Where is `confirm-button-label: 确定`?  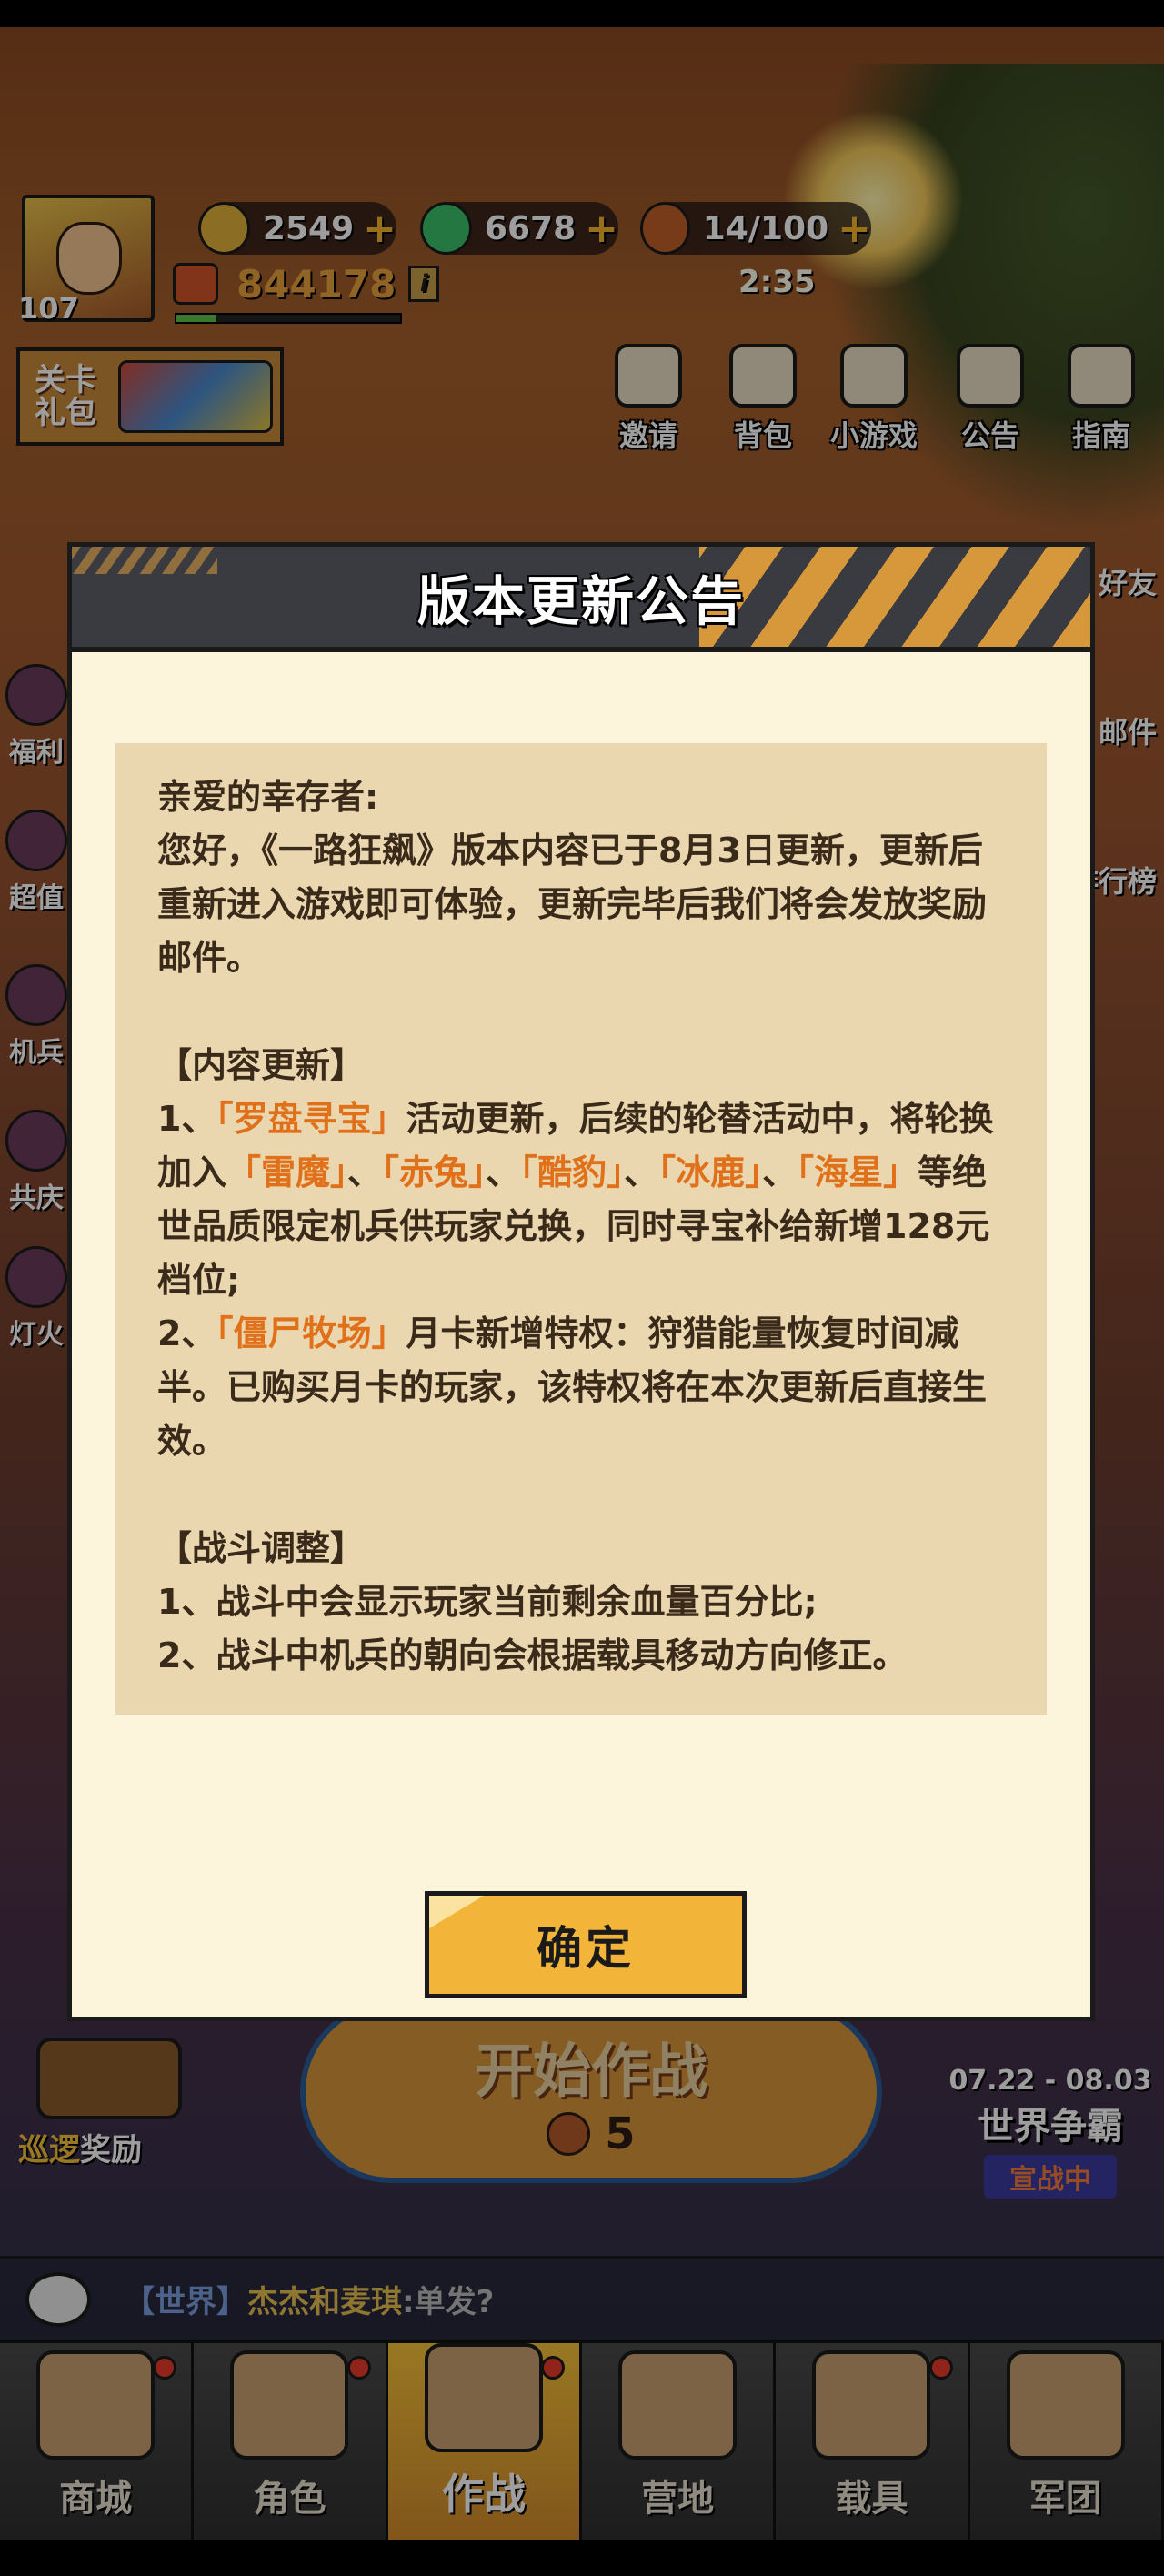 confirm-button-label: 确定 is located at coordinates (586, 1948).